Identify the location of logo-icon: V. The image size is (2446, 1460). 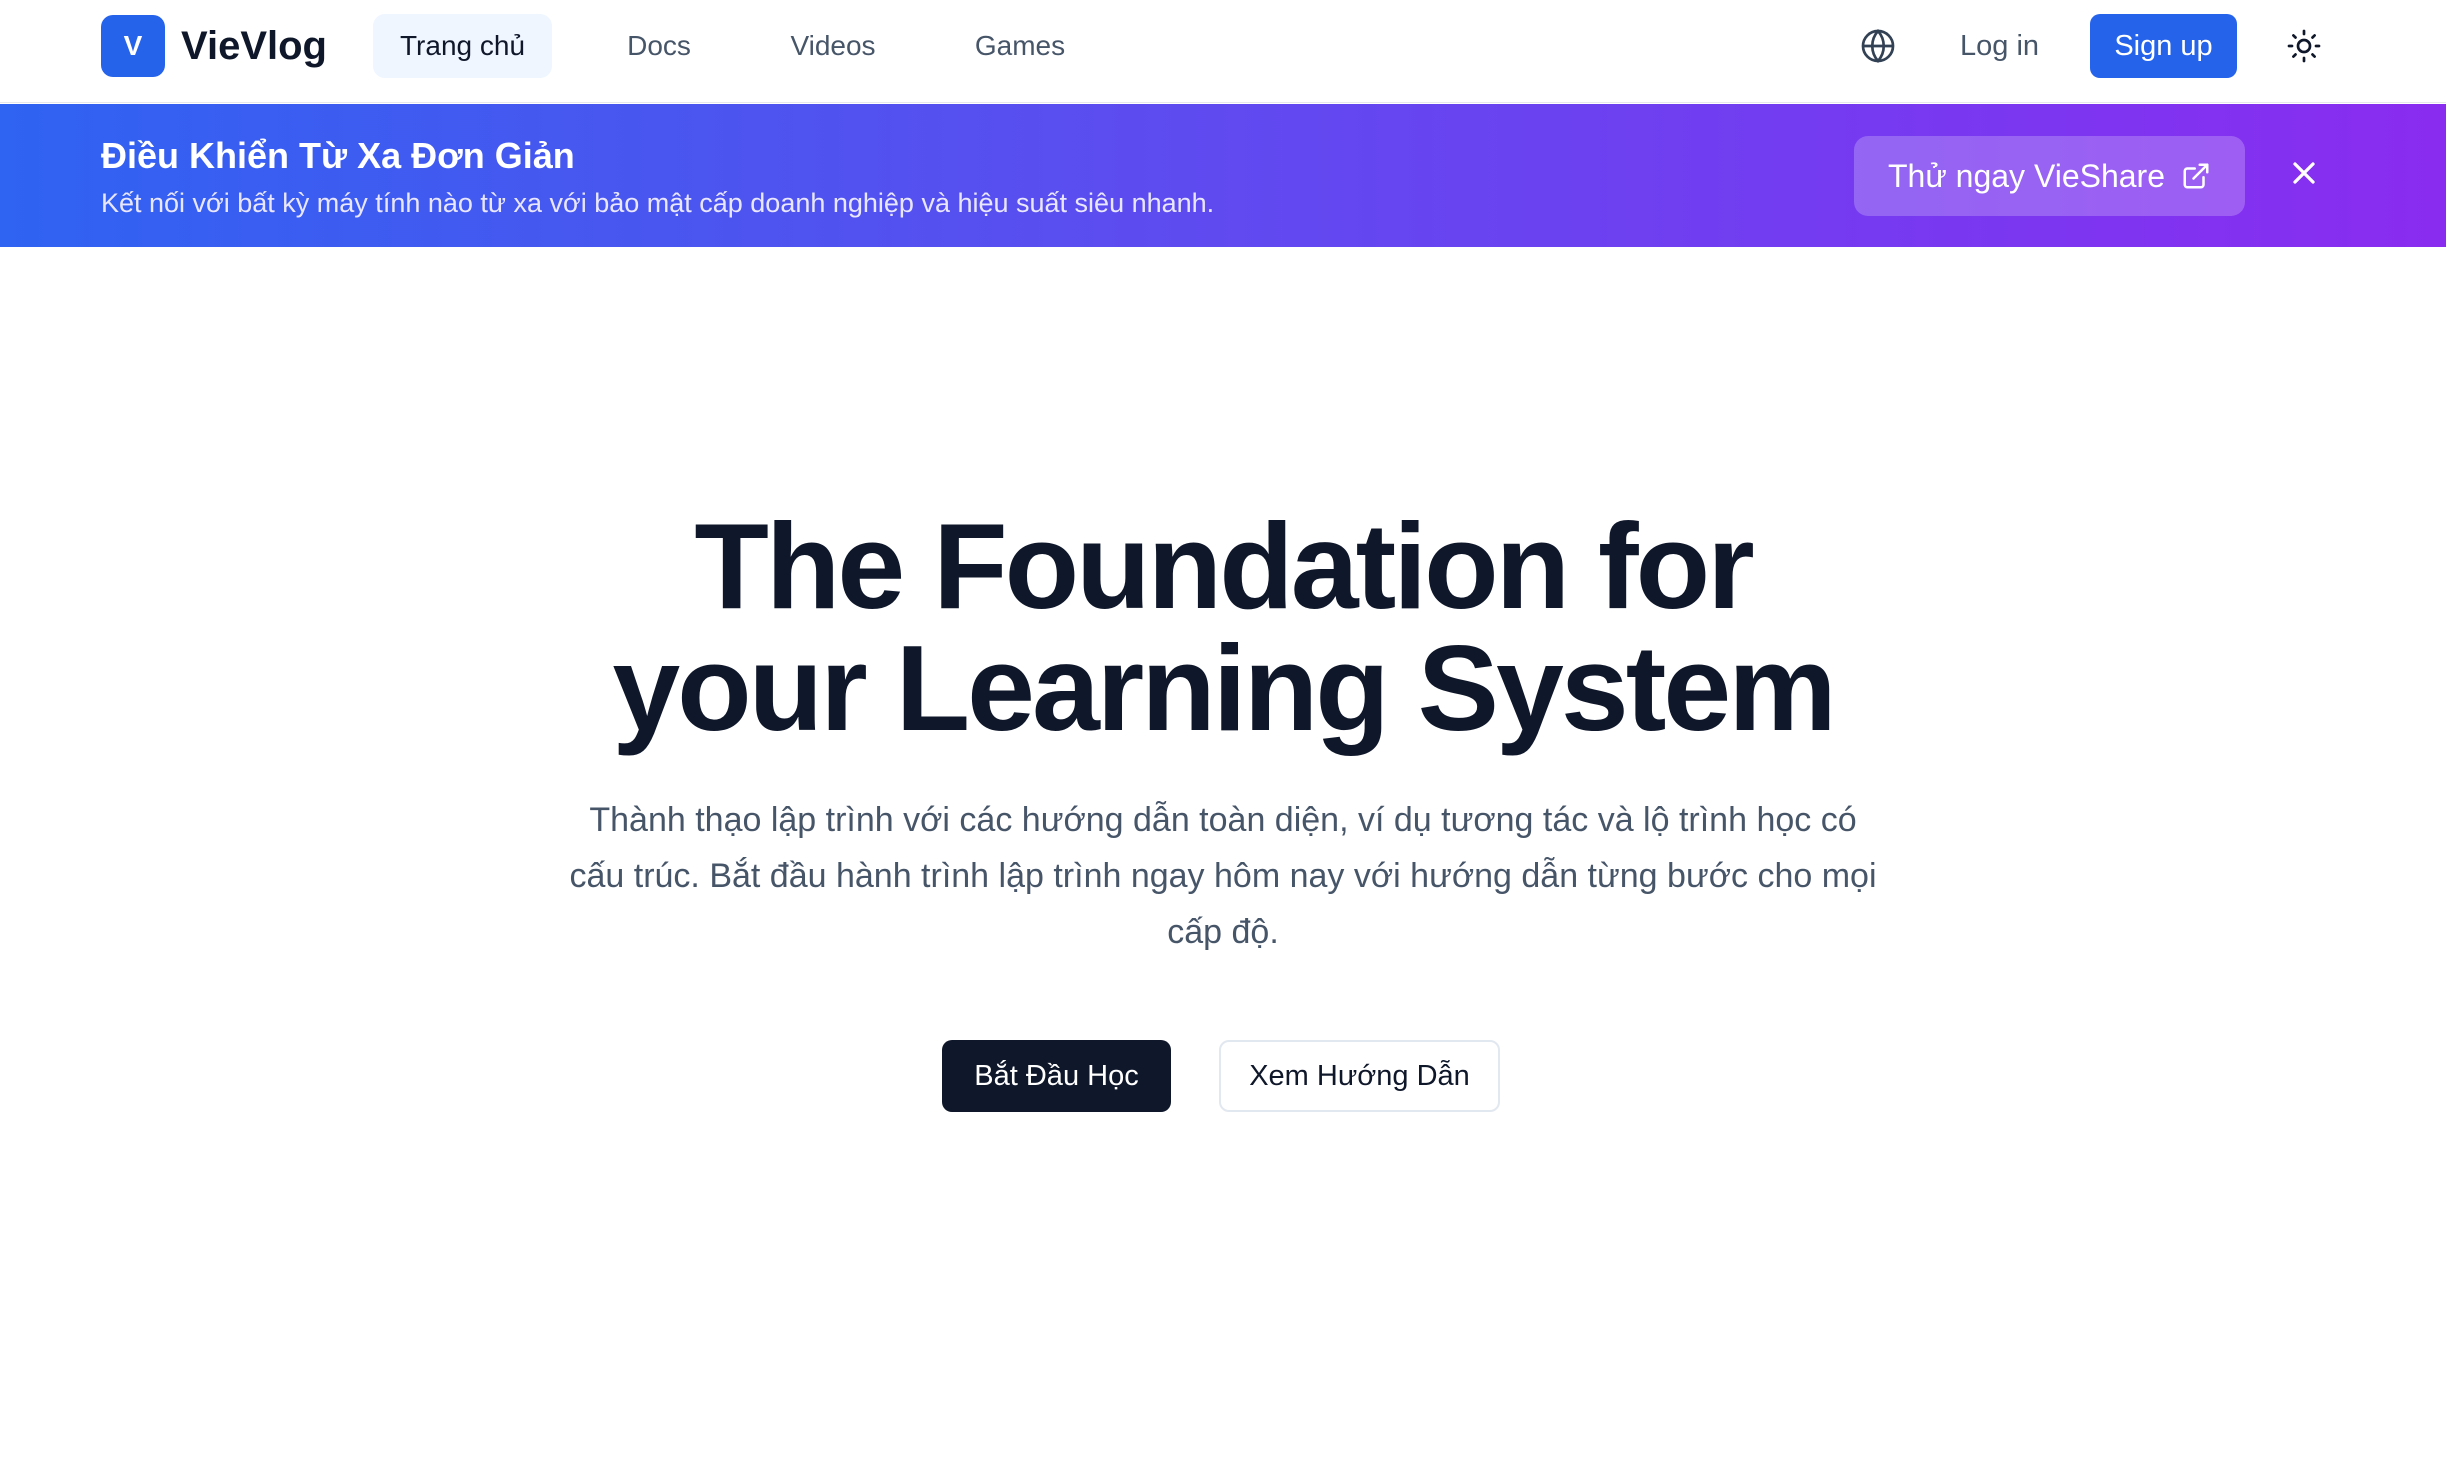
(133, 46).